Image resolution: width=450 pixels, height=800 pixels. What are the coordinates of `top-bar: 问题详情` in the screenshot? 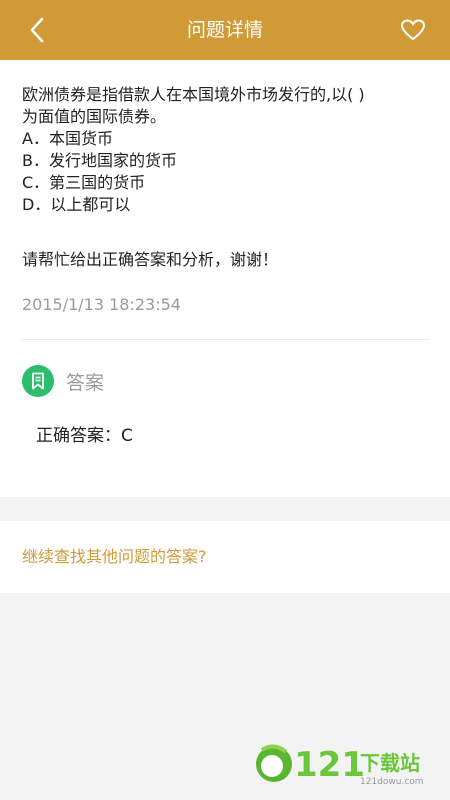 It's located at (225, 30).